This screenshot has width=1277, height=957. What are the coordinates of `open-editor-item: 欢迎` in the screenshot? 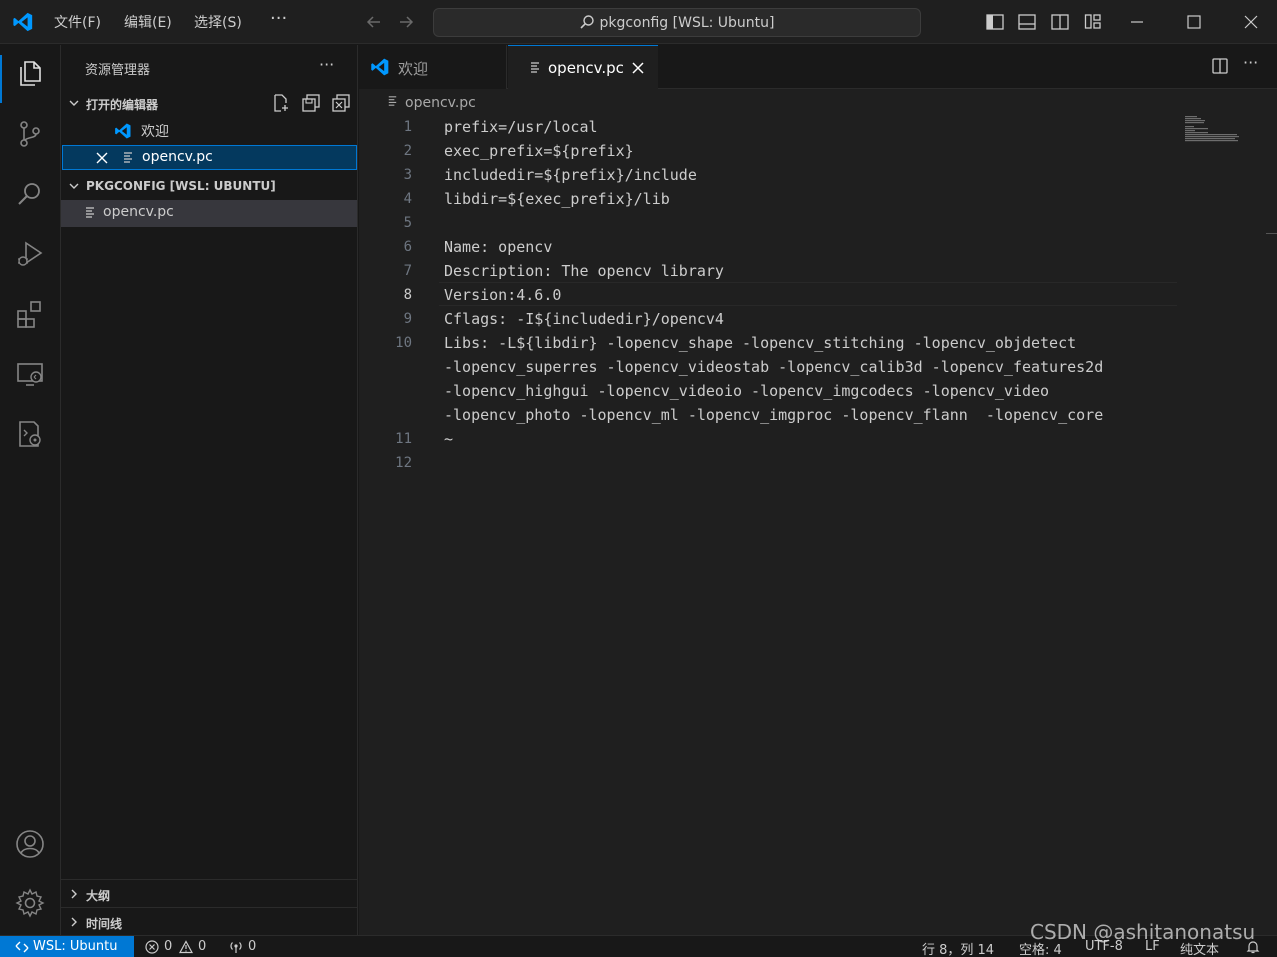 It's located at (209, 130).